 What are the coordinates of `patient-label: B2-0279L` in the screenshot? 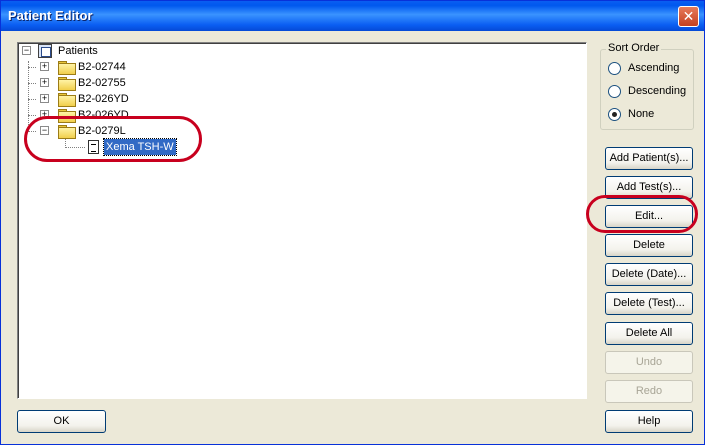 It's located at (102, 131).